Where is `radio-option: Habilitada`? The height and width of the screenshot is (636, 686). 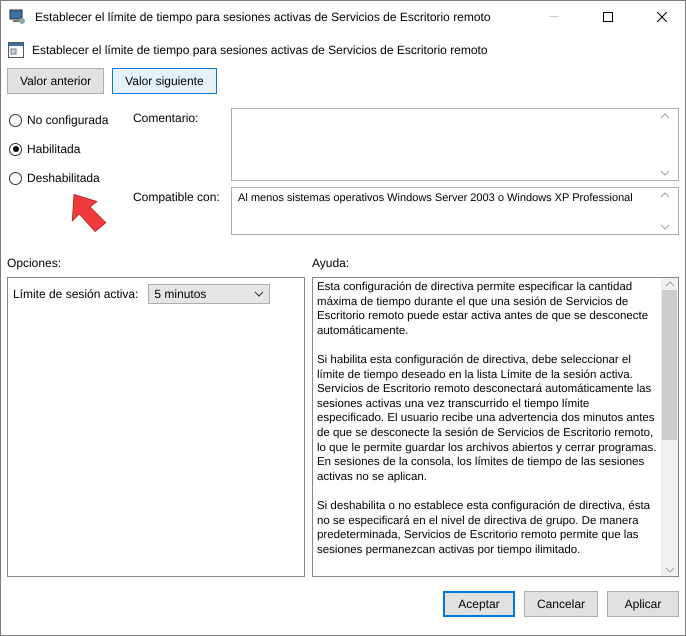 radio-option: Habilitada is located at coordinates (71, 149).